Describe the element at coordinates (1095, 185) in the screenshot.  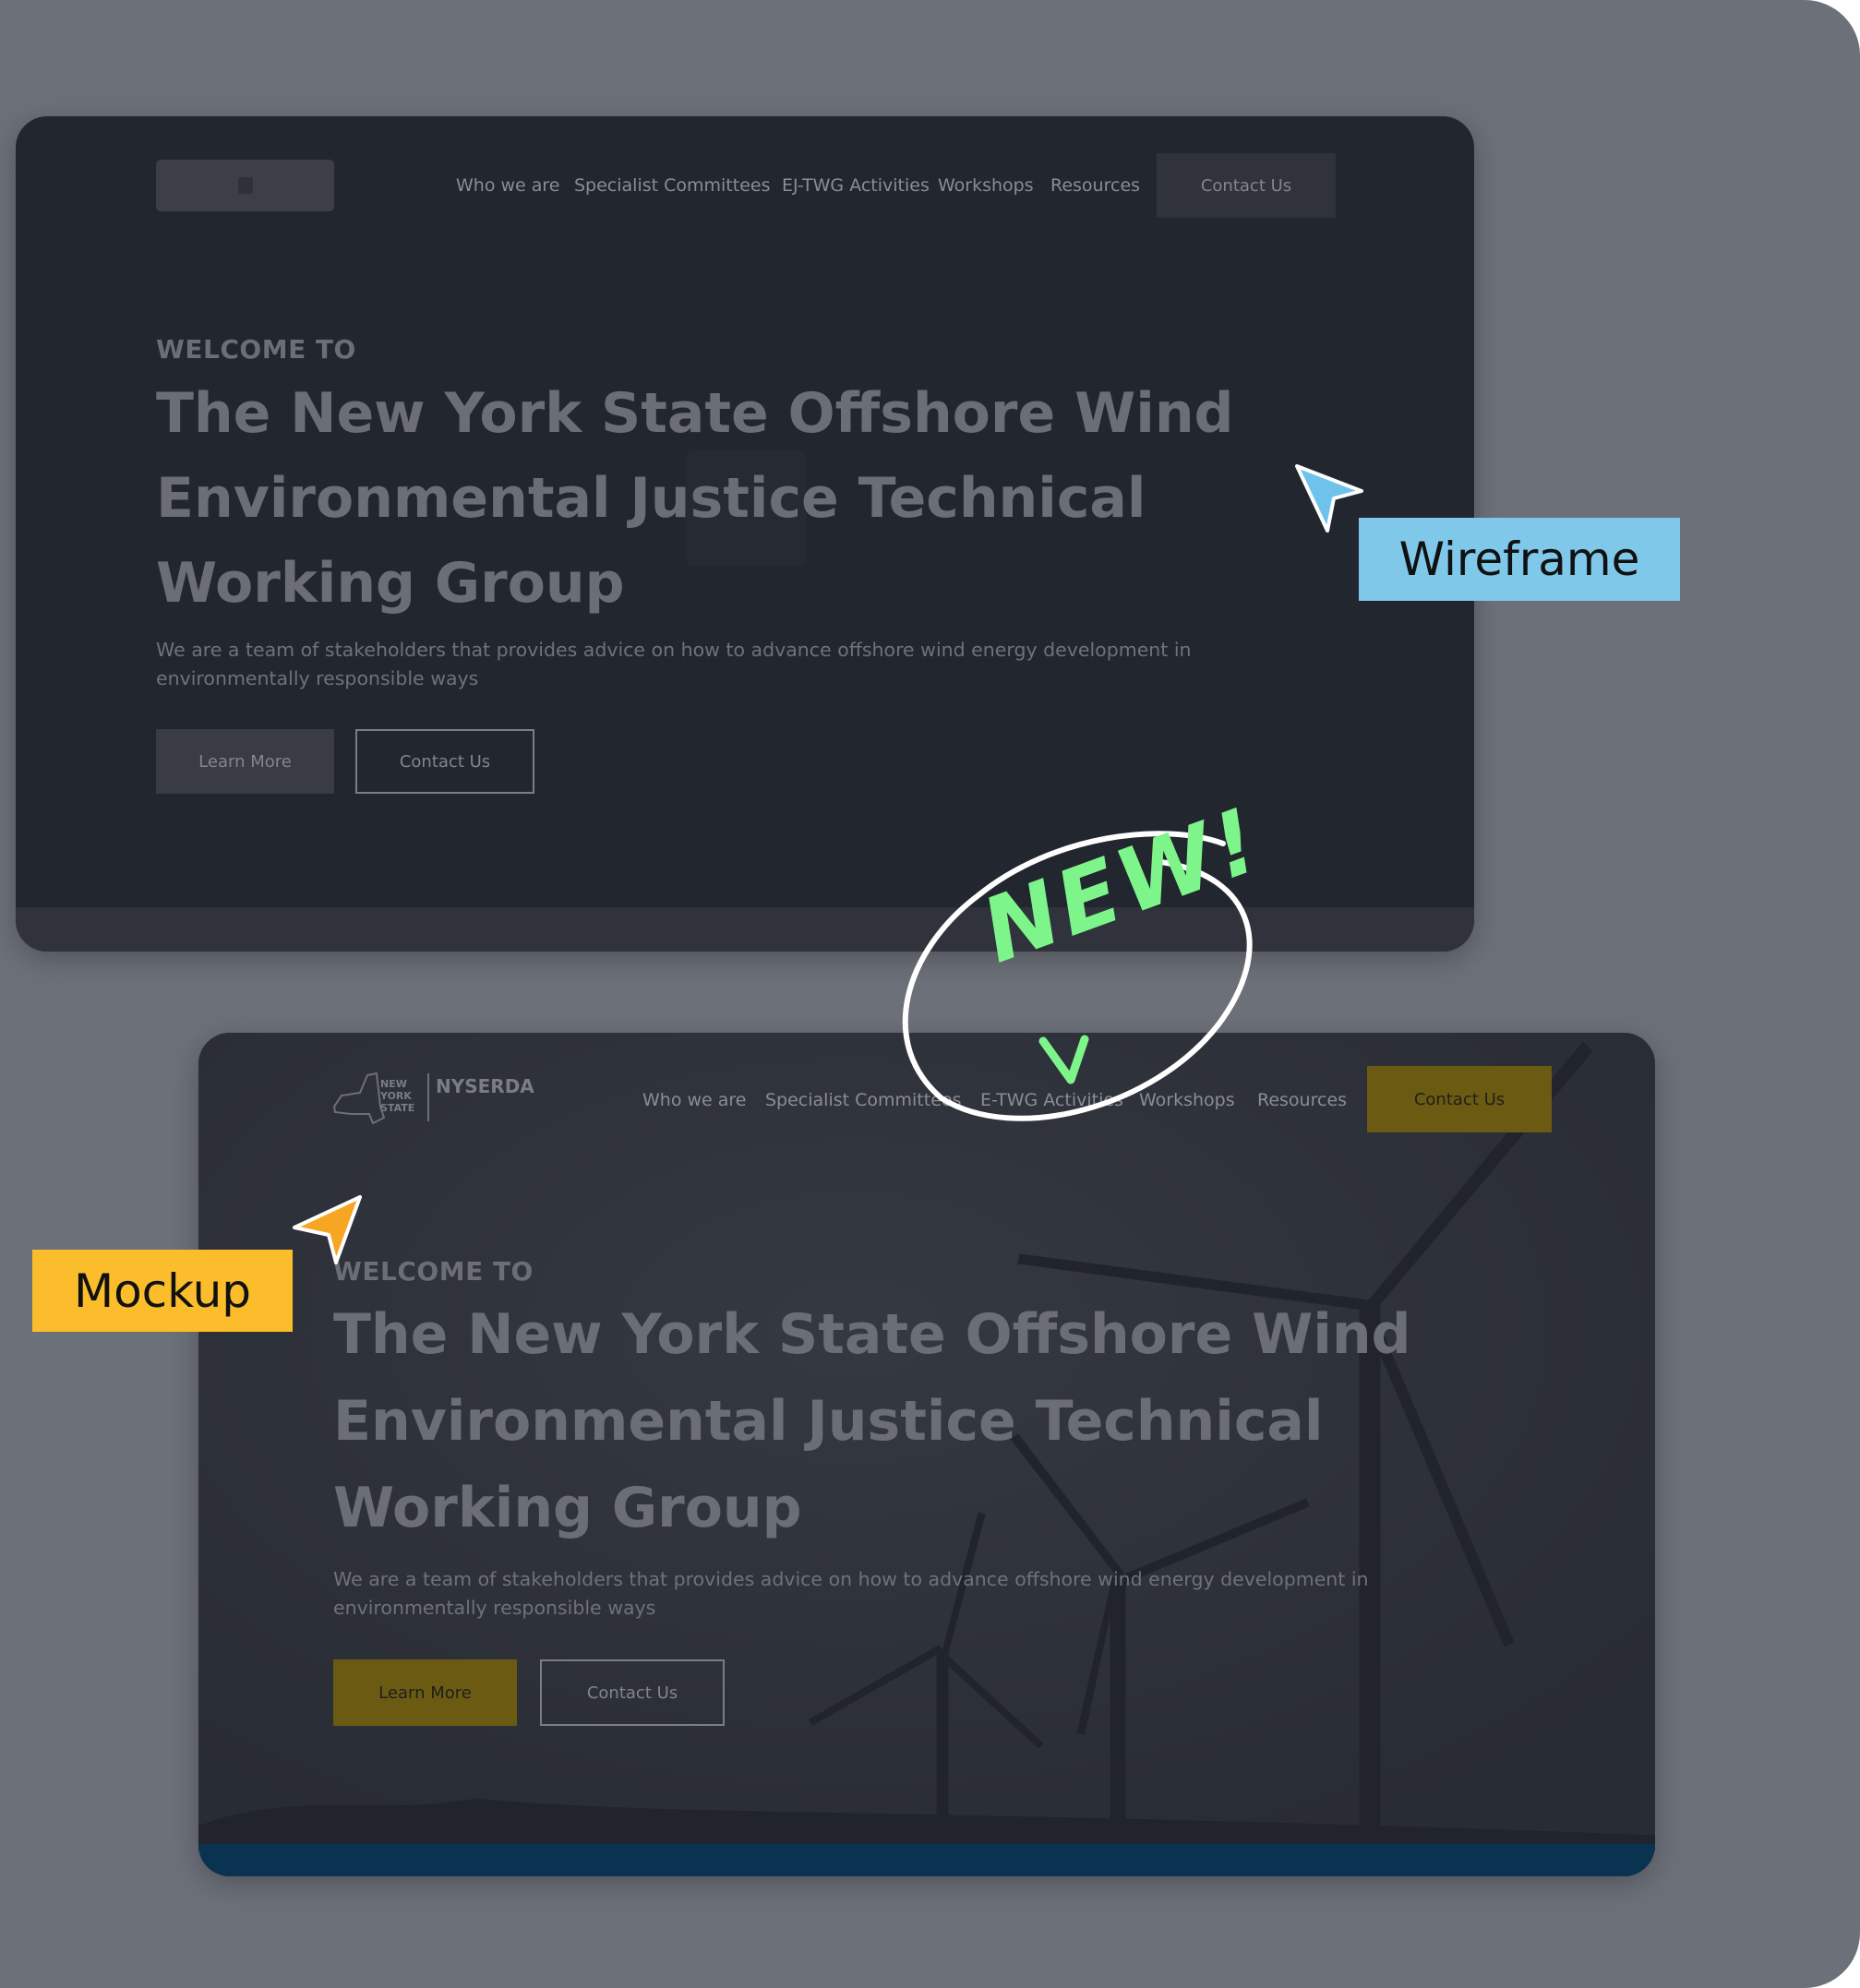
I see `nav-item-resources: Resources` at that location.